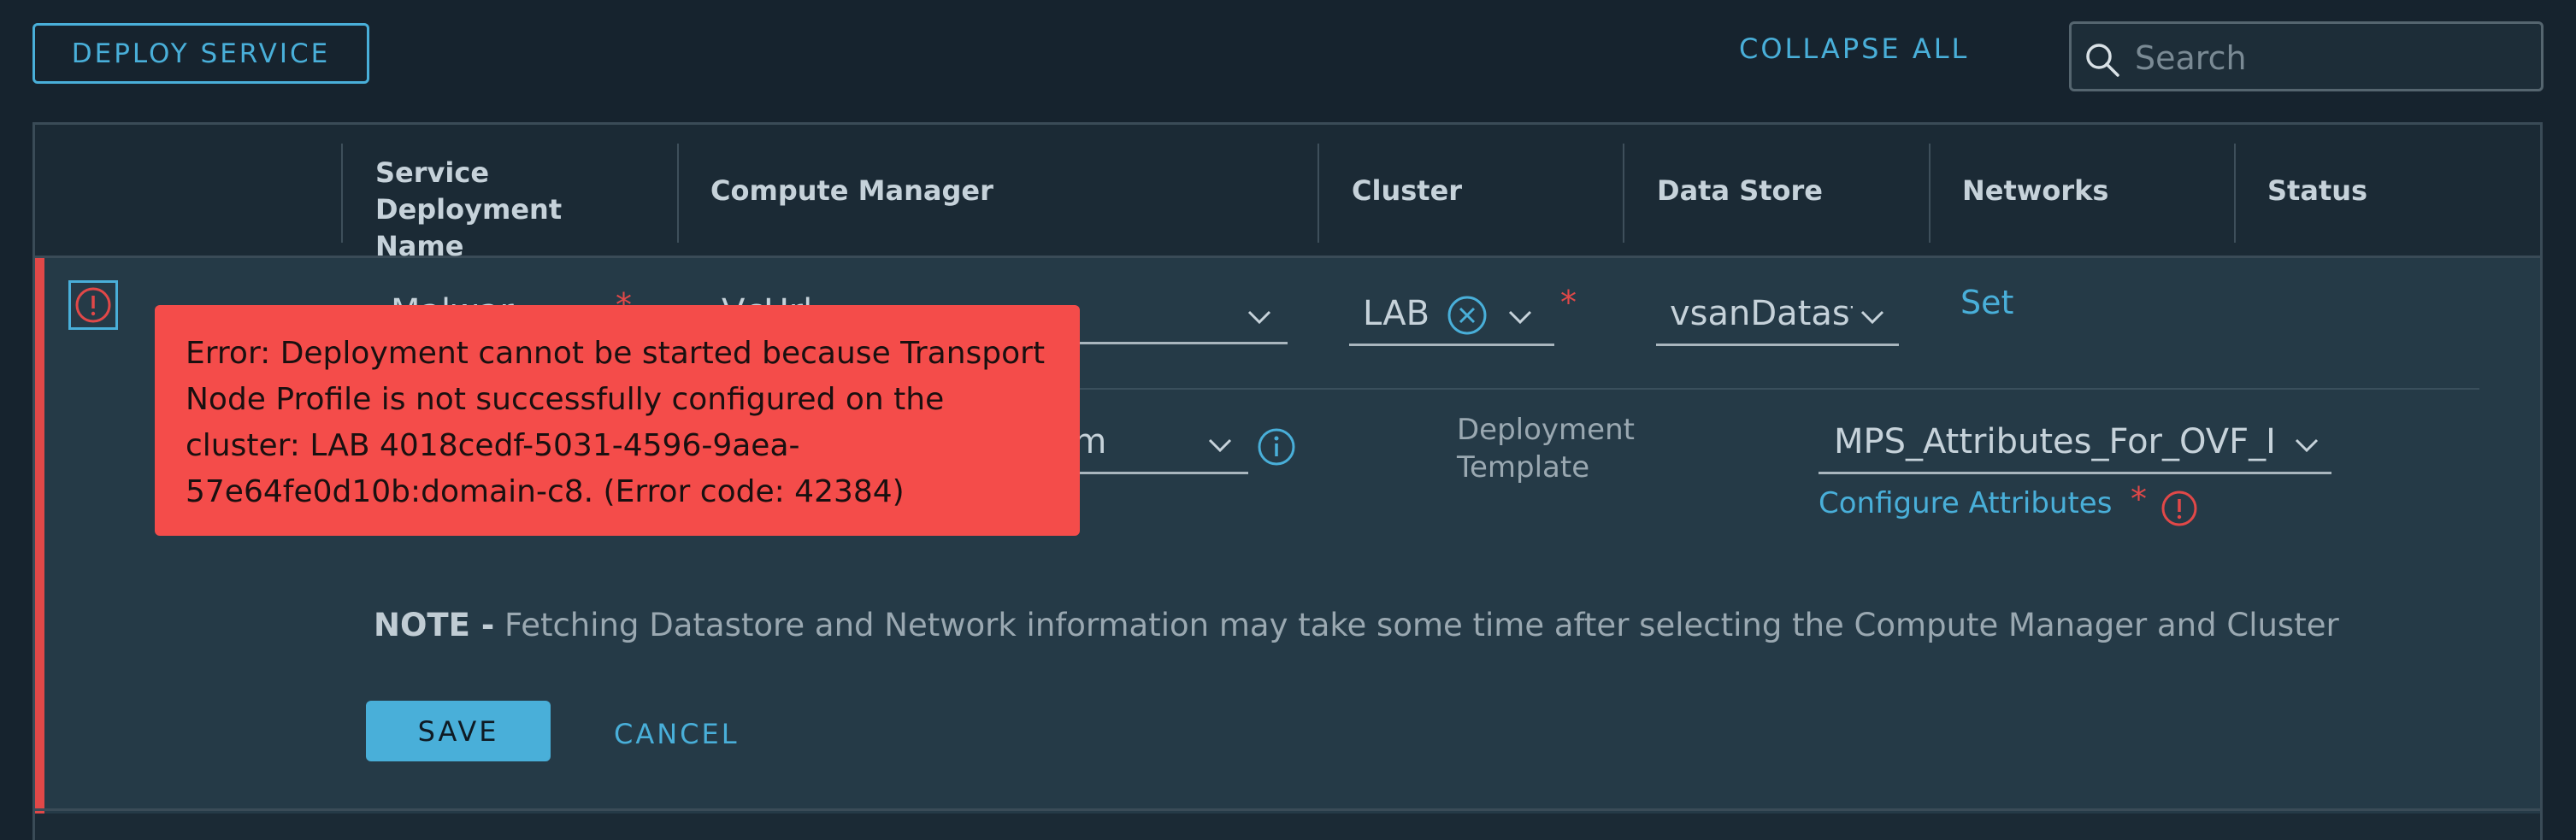 This screenshot has width=2576, height=840. I want to click on collapse-all-link: COLLAPSE ALL, so click(1854, 48).